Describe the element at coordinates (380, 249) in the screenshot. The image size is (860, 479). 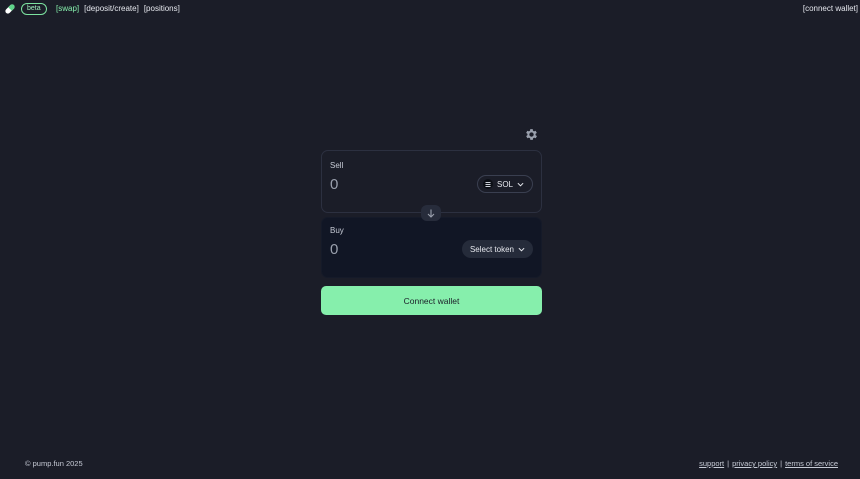
I see `buy-amount-input` at that location.